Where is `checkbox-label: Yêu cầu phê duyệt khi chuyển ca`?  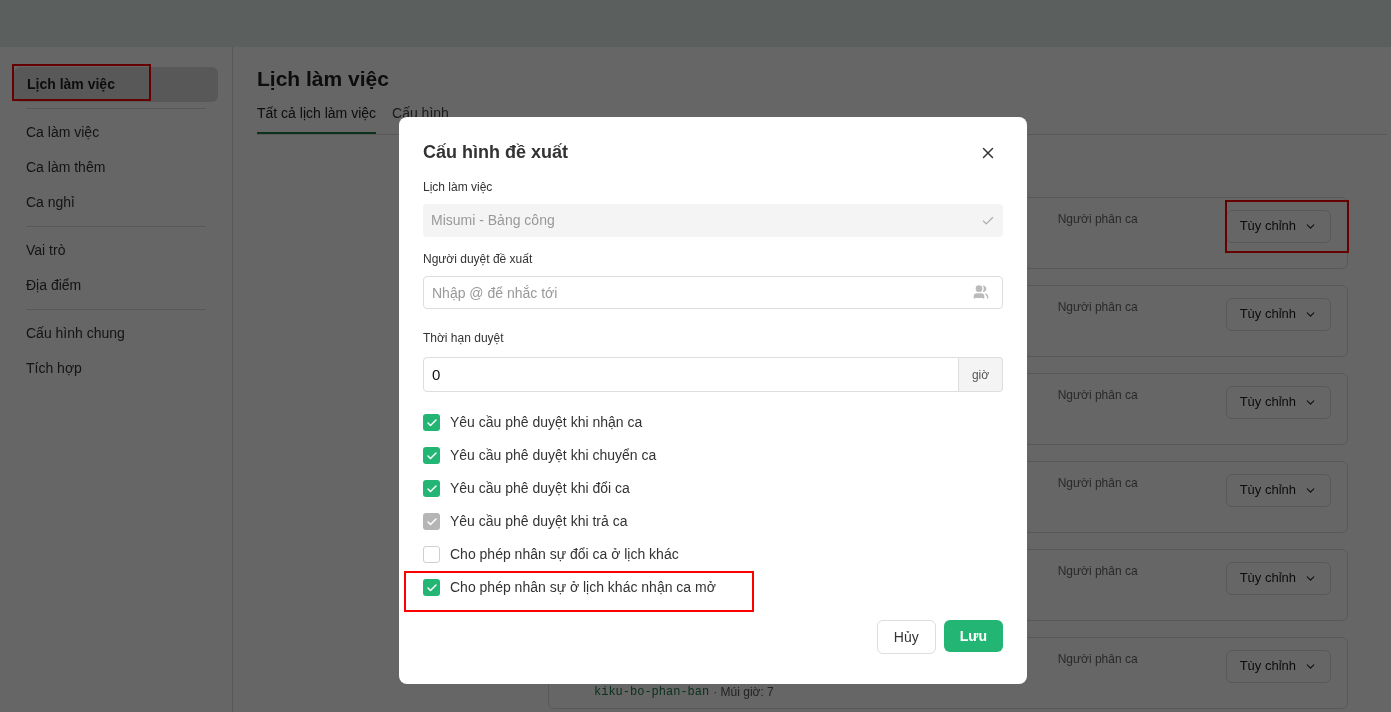
checkbox-label: Yêu cầu phê duyệt khi chuyển ca is located at coordinates (553, 455).